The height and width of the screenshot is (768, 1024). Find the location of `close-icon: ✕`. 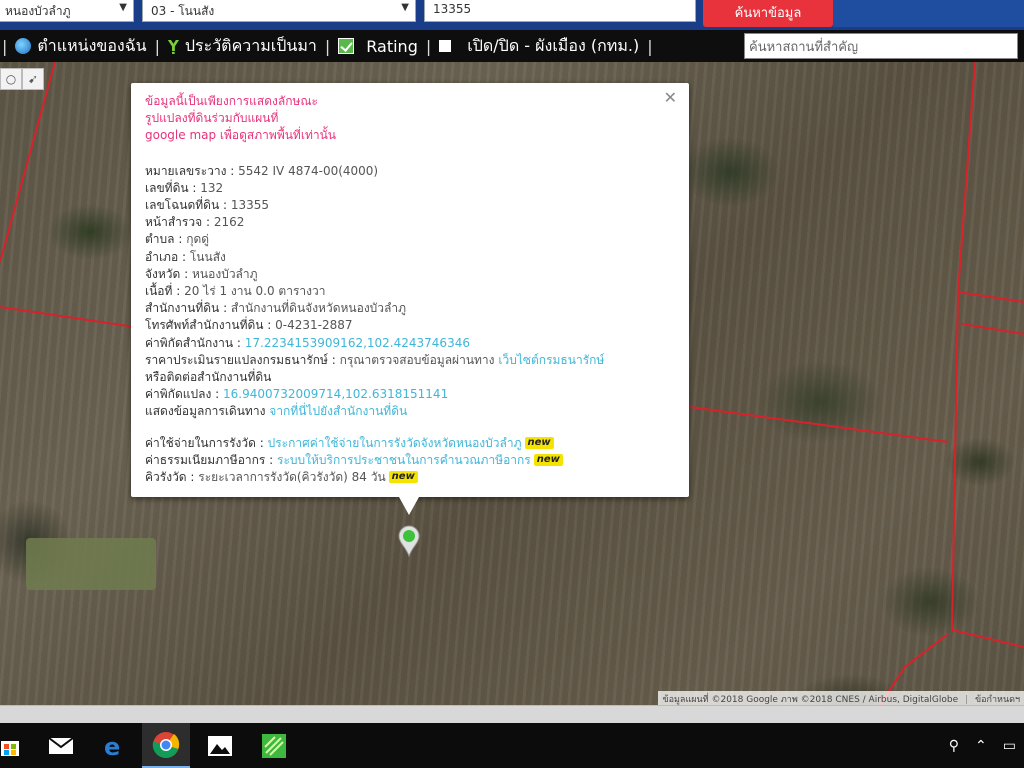

close-icon: ✕ is located at coordinates (670, 97).